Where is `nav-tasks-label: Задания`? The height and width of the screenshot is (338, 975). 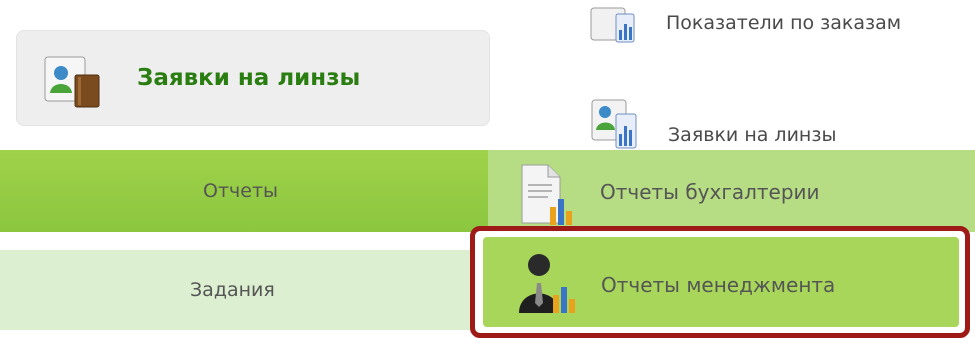 nav-tasks-label: Задания is located at coordinates (232, 290).